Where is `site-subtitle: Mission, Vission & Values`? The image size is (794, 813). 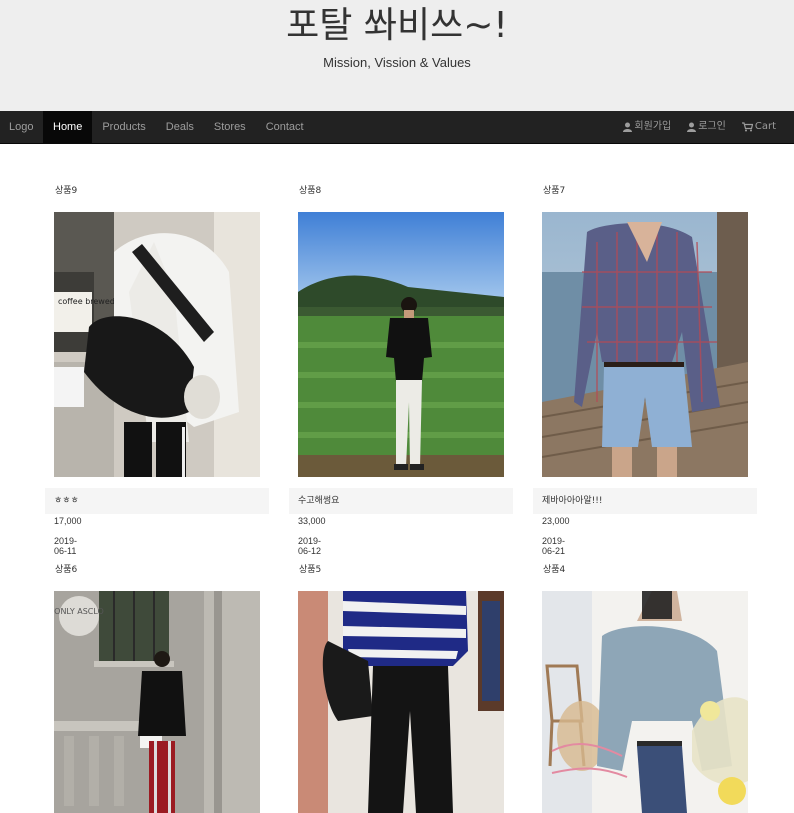 site-subtitle: Mission, Vission & Values is located at coordinates (397, 62).